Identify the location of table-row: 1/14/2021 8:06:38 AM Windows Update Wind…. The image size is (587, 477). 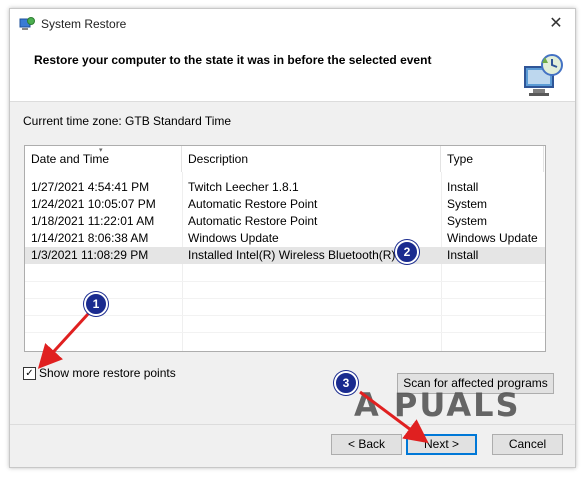
(285, 238).